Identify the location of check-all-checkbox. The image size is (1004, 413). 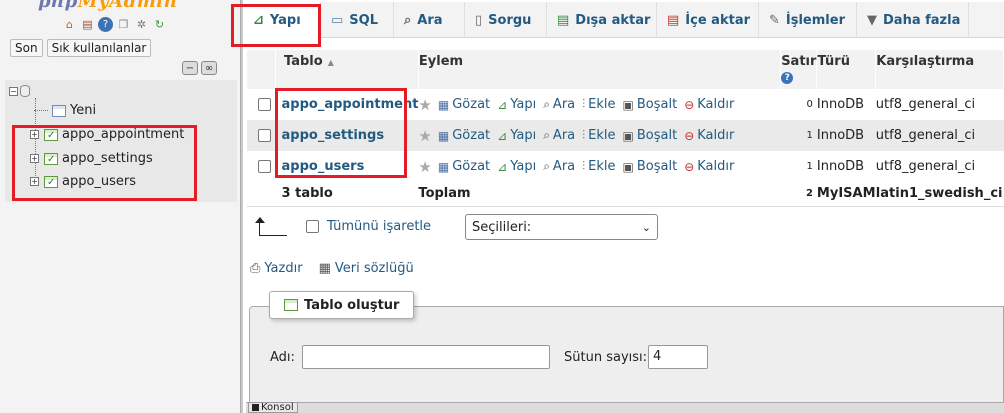
(312, 226).